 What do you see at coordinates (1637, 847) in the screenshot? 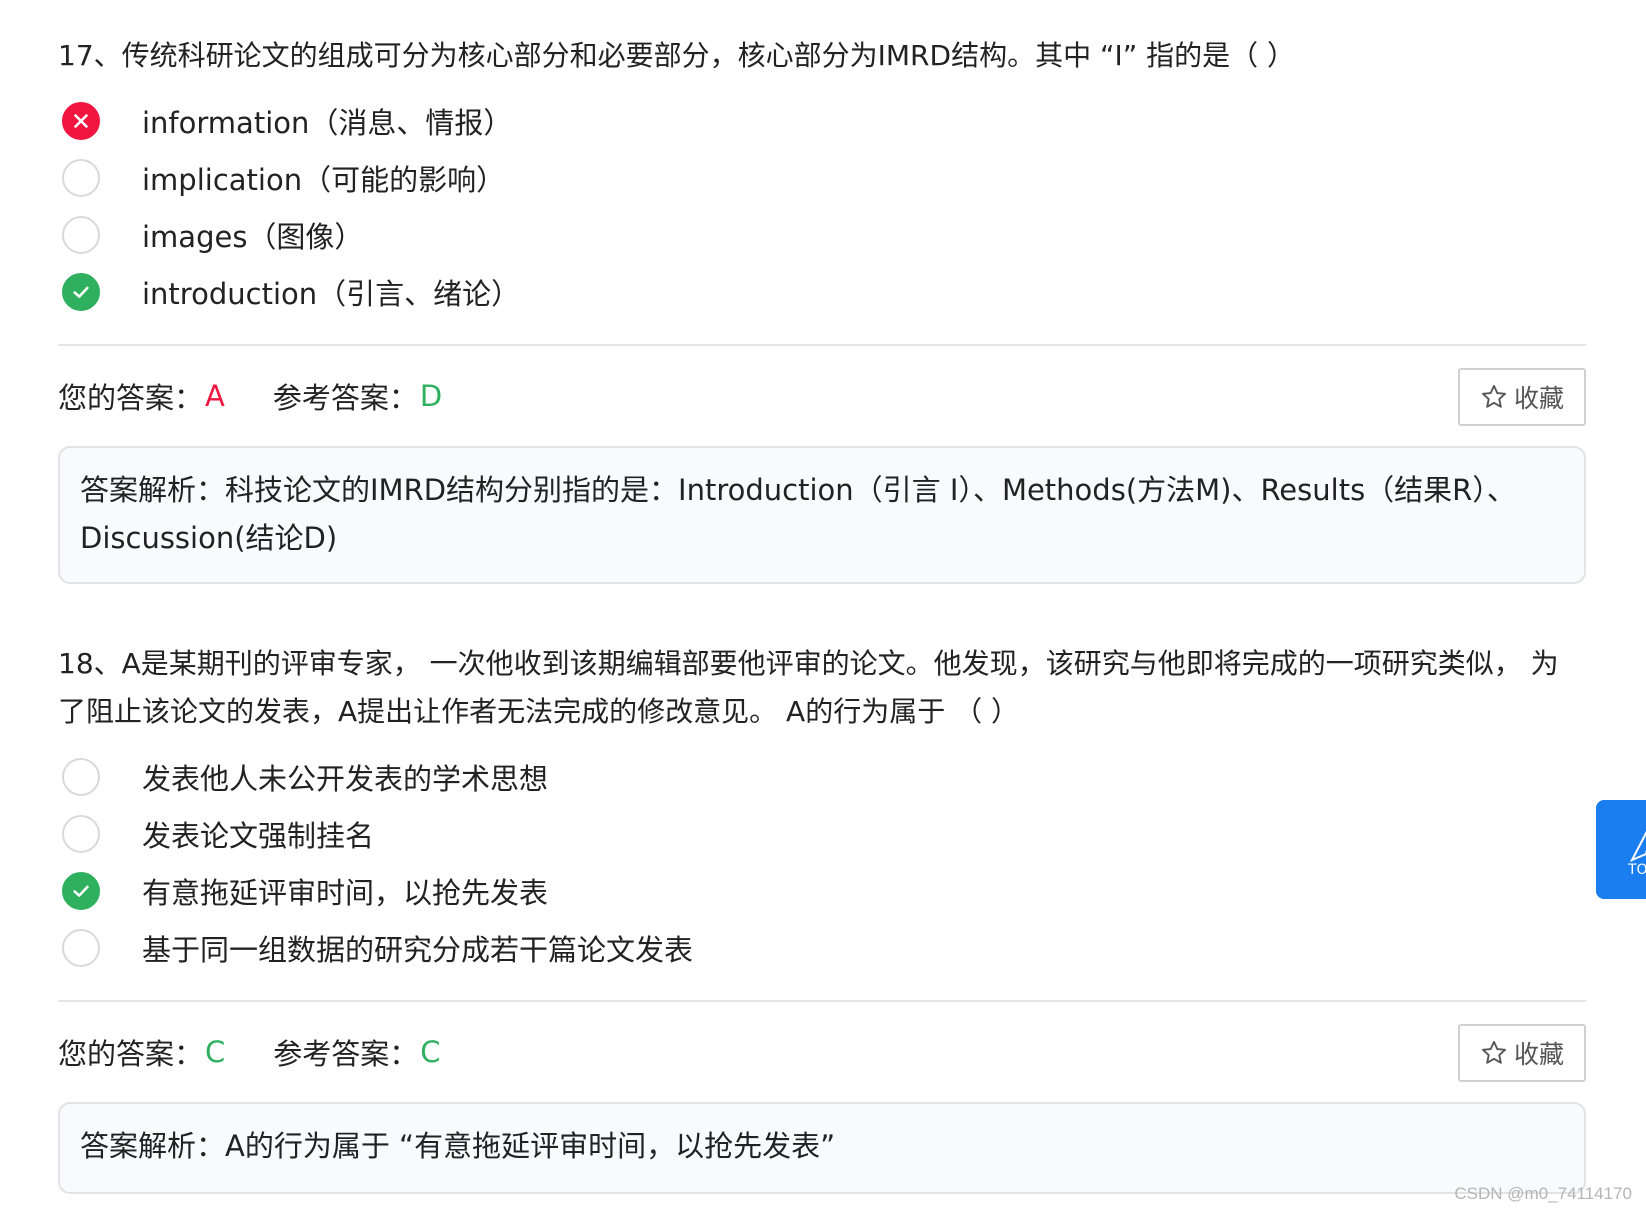
I see `paper-plane-icon` at bounding box center [1637, 847].